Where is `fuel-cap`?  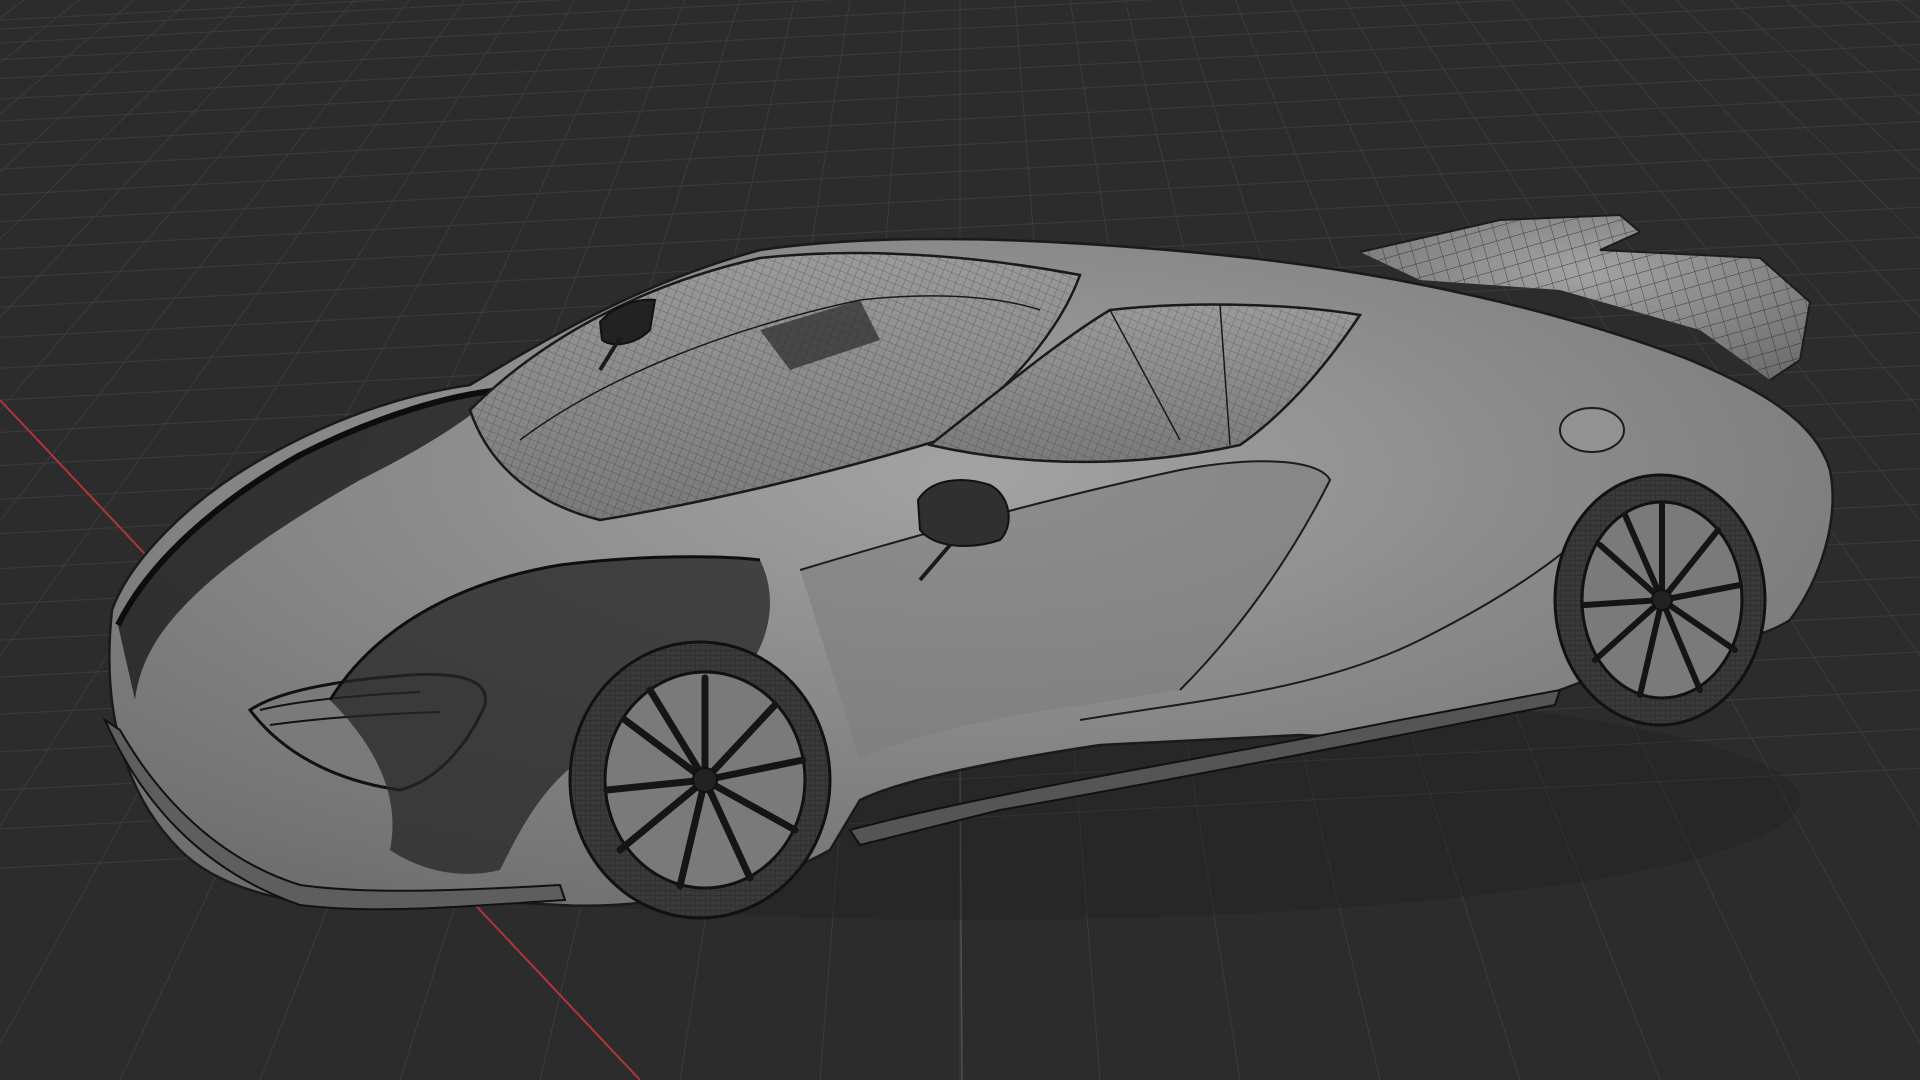
fuel-cap is located at coordinates (1592, 430).